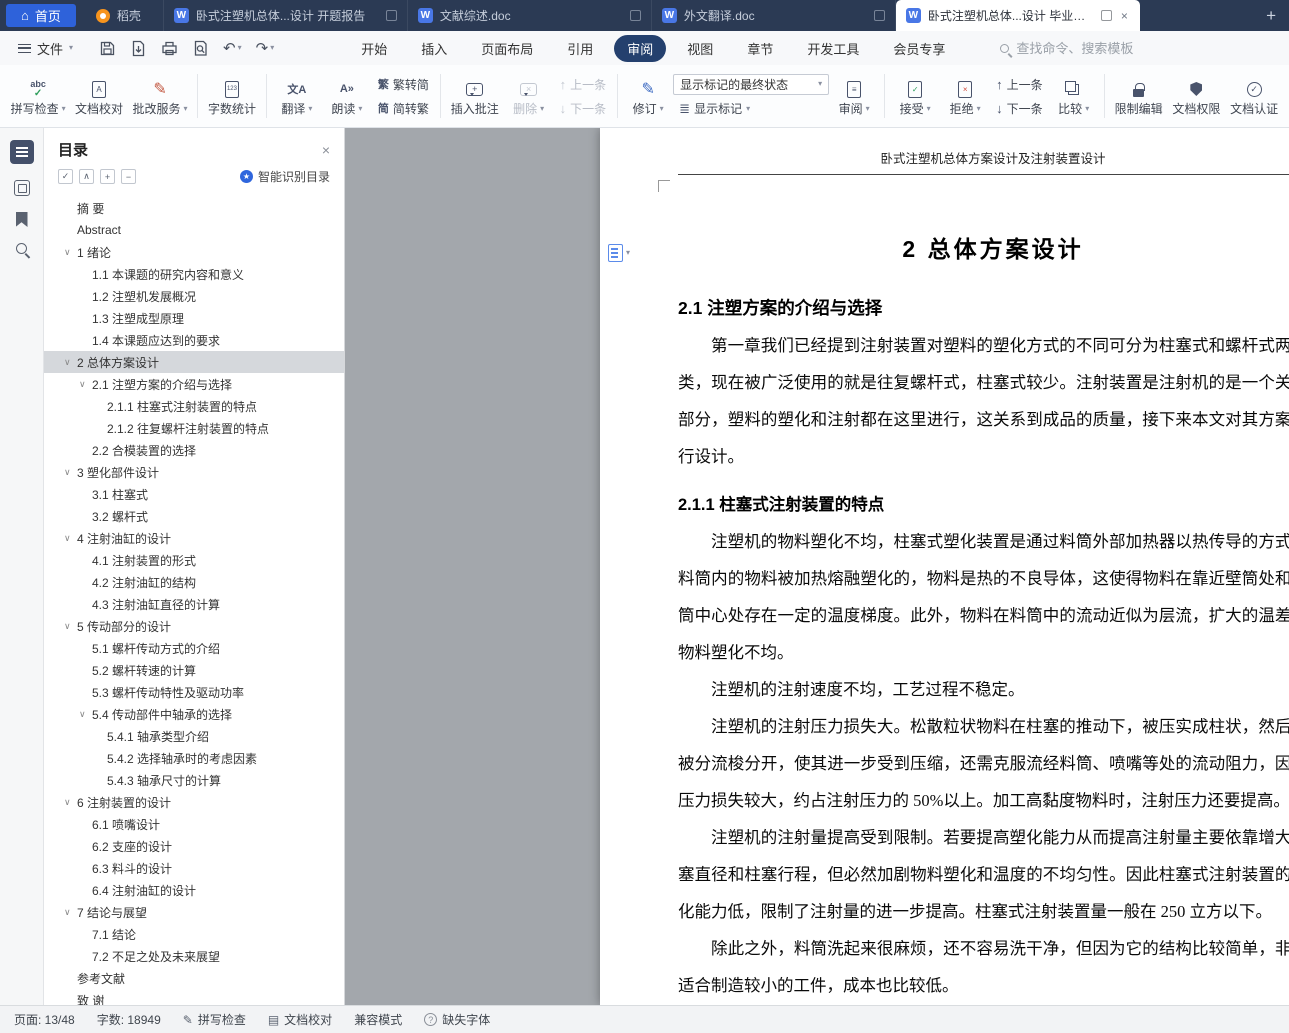 This screenshot has height=1033, width=1289. What do you see at coordinates (507, 48) in the screenshot?
I see `menu-tab: 页面布局` at bounding box center [507, 48].